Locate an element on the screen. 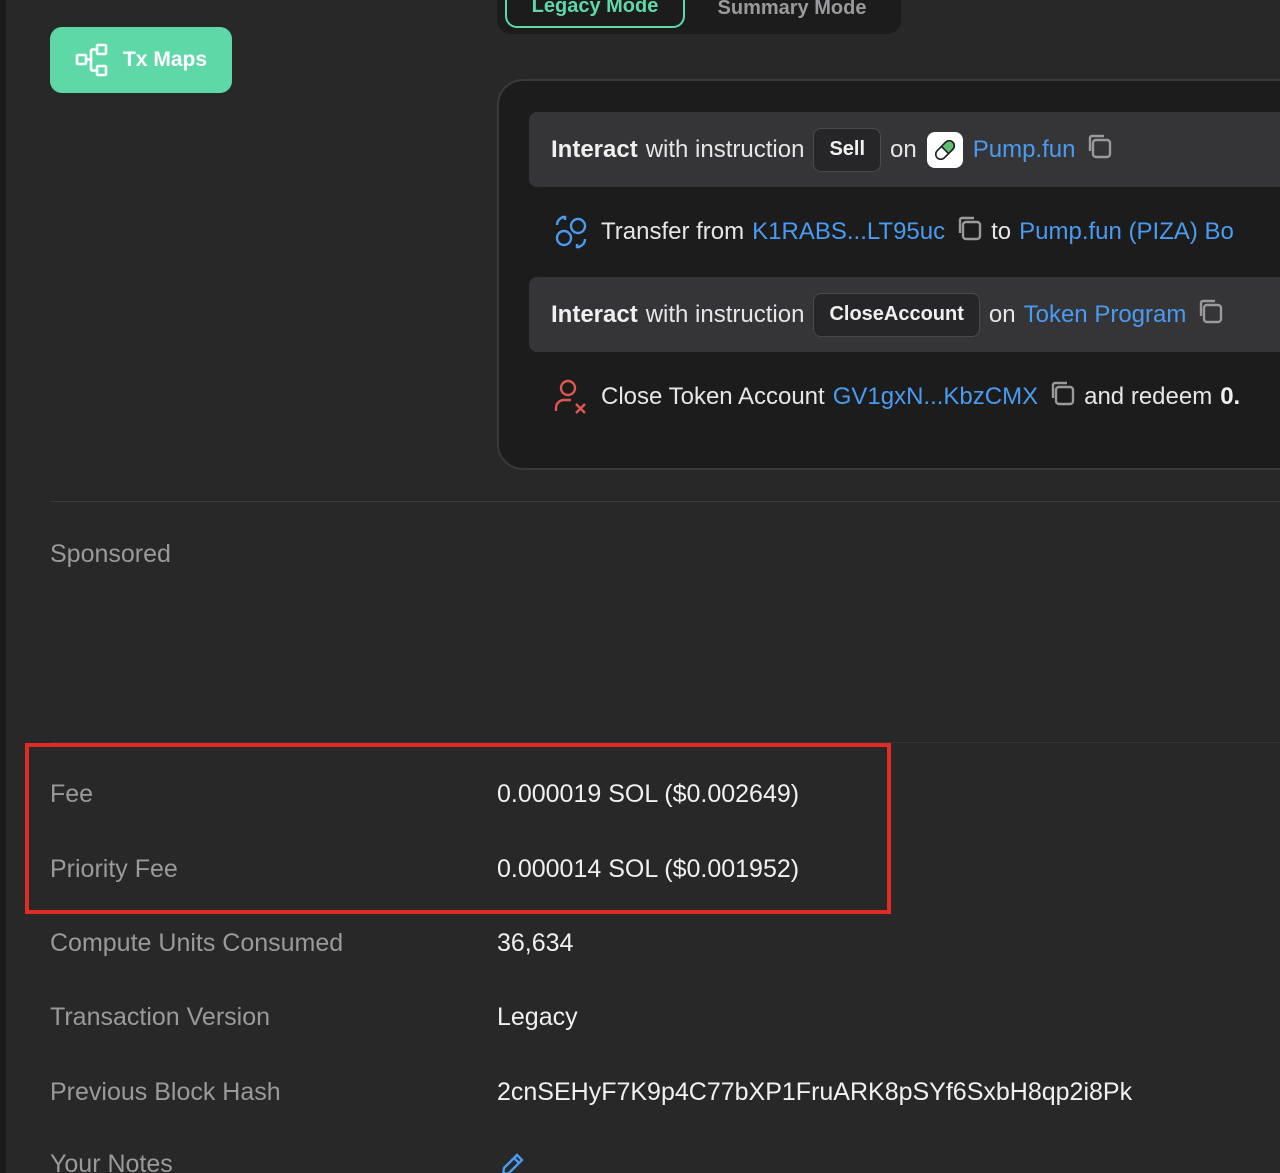 This screenshot has height=1173, width=1280. pump-fun-pill-icon is located at coordinates (944, 149).